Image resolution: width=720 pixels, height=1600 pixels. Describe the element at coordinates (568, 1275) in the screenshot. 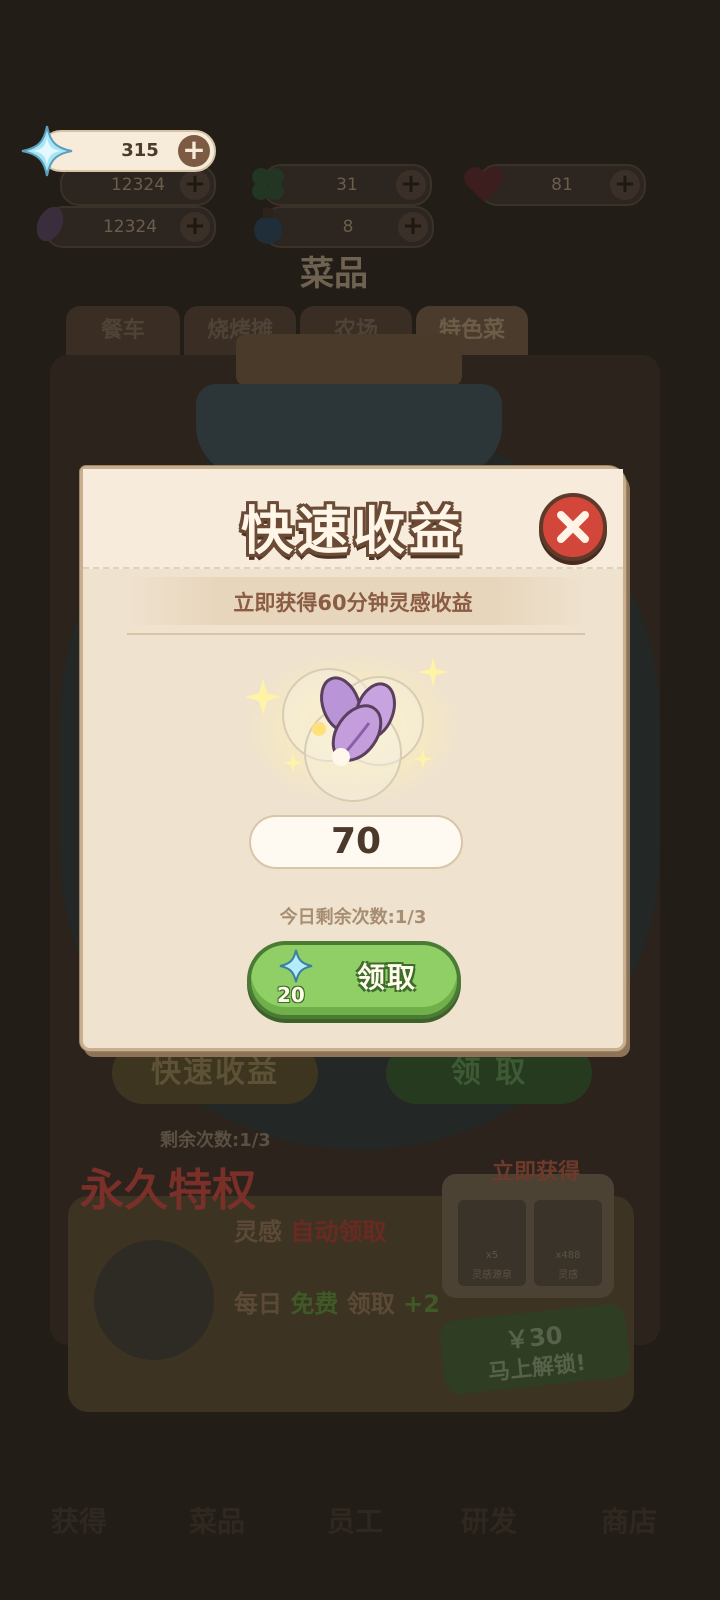

I see `reward-item-inspiration-name: 灵感` at that location.